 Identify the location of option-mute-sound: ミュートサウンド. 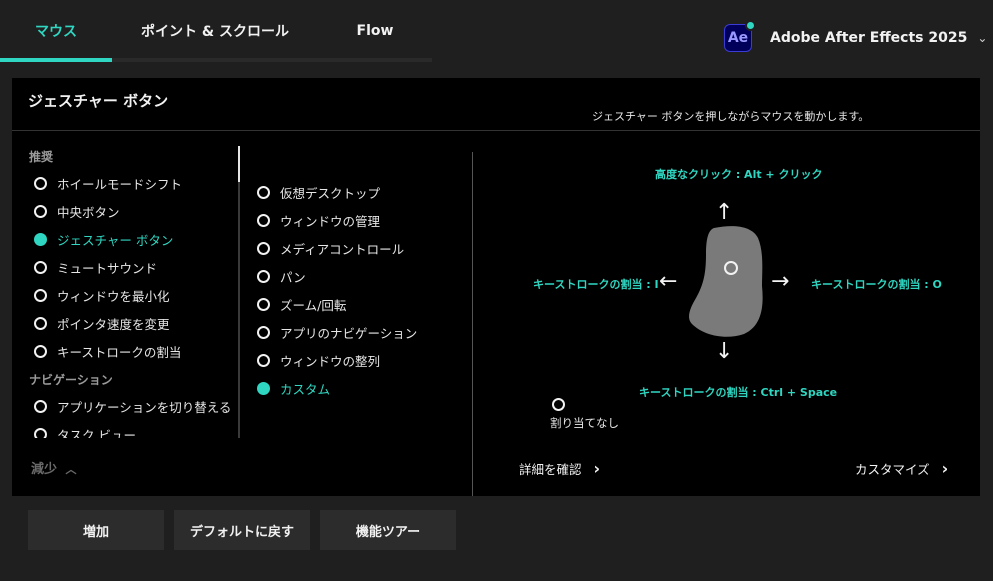
(95, 267).